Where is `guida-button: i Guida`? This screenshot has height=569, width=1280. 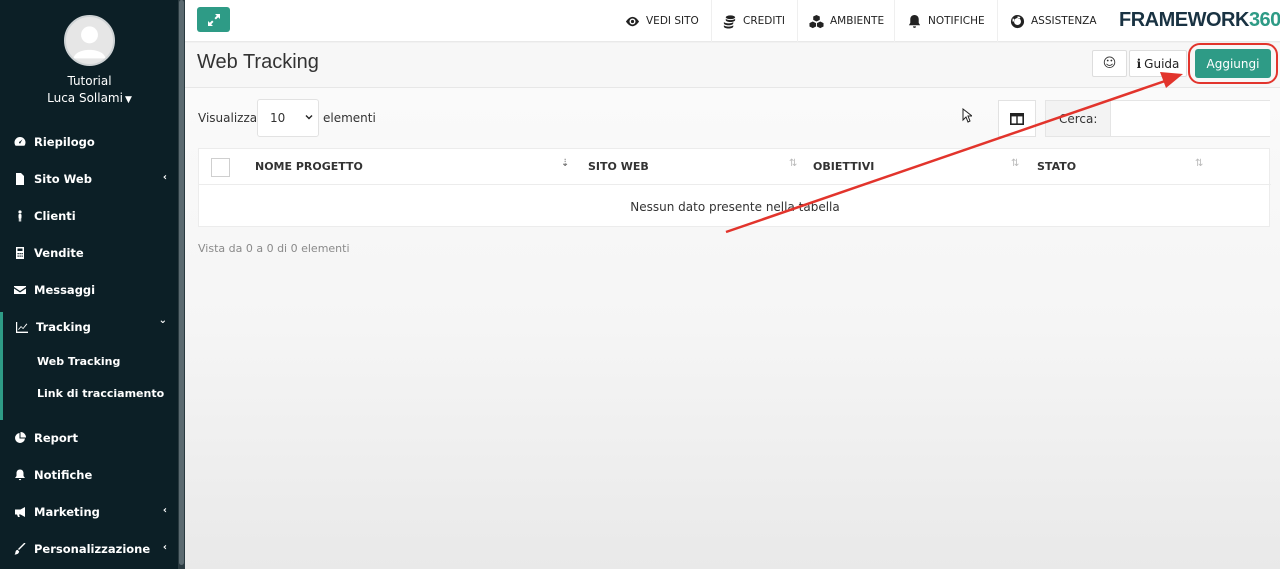 guida-button: i Guida is located at coordinates (1158, 63).